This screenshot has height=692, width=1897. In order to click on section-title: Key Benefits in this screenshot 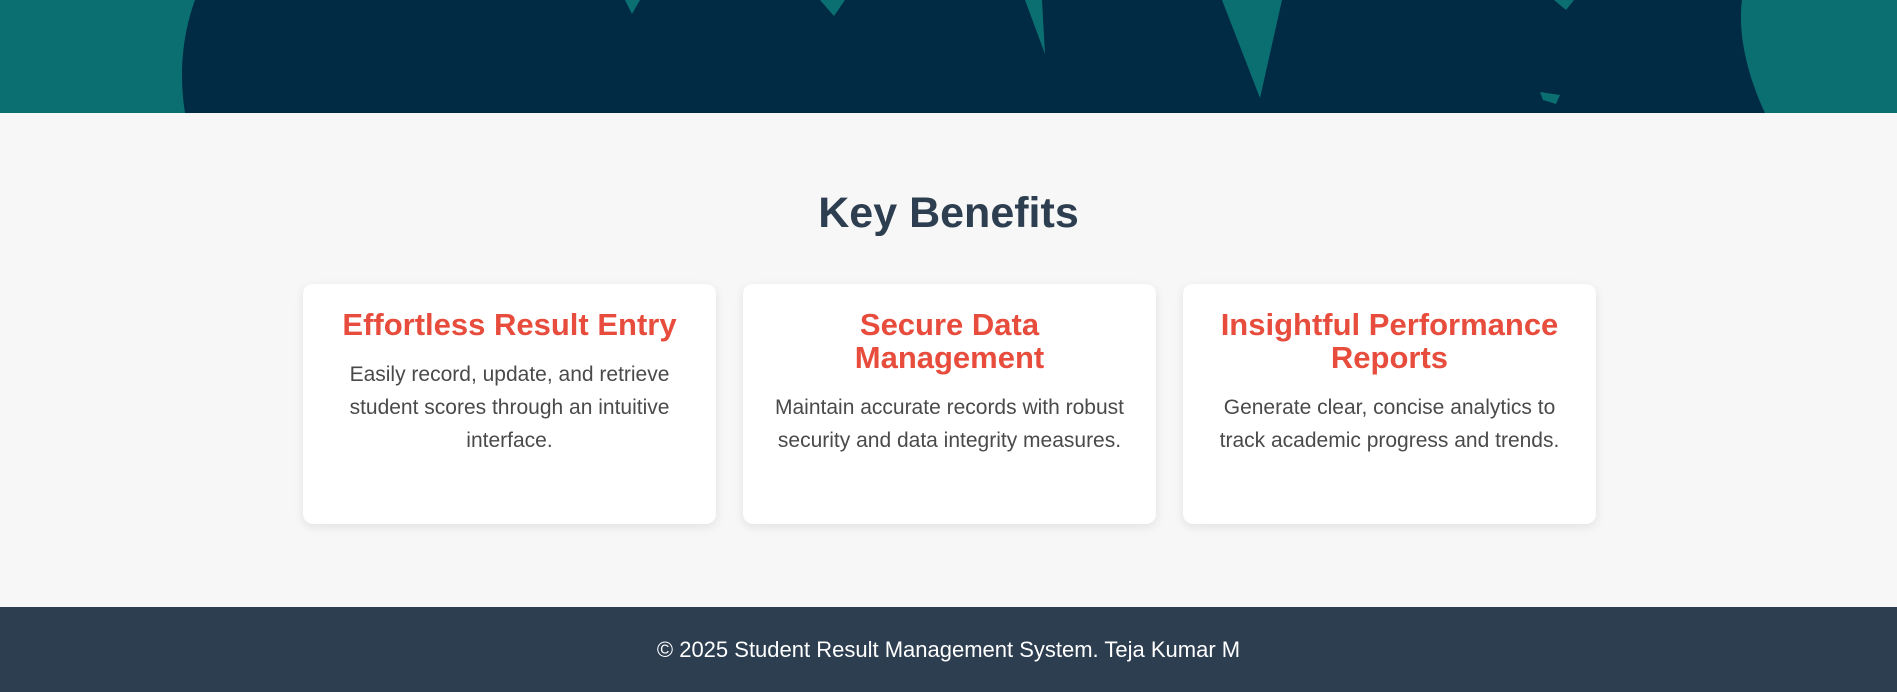, I will do `click(948, 213)`.